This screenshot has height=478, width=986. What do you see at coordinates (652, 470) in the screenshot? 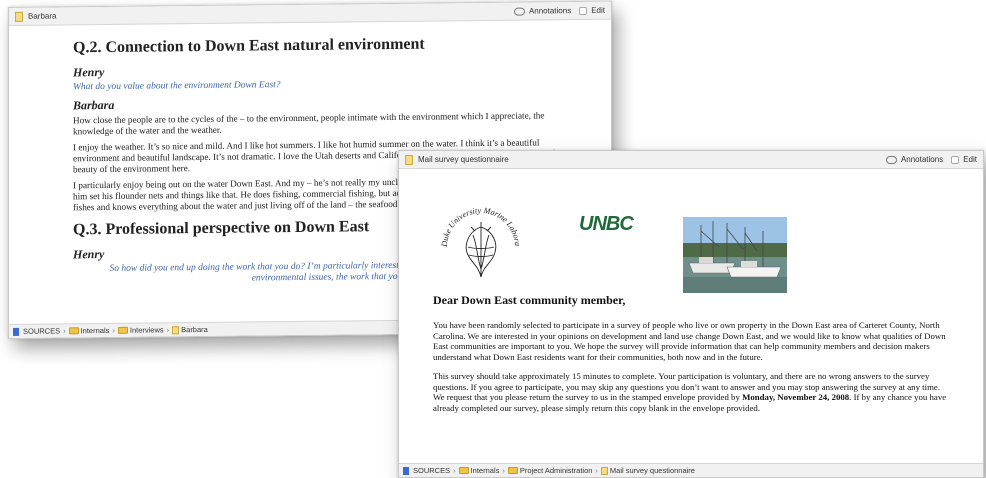
I see `breadcrumb-item-mail-survey: Mail survey questionnaire` at bounding box center [652, 470].